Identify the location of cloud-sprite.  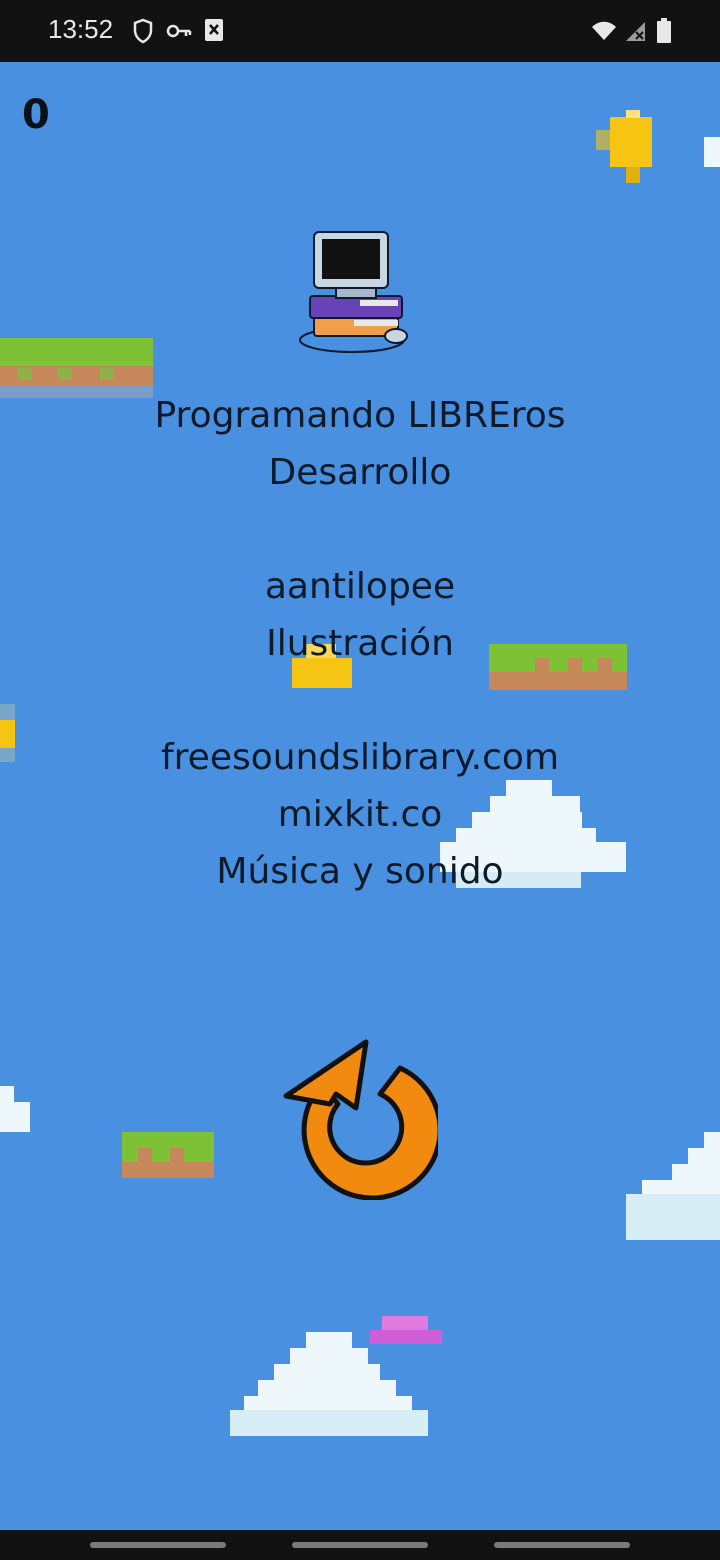
(712, 152).